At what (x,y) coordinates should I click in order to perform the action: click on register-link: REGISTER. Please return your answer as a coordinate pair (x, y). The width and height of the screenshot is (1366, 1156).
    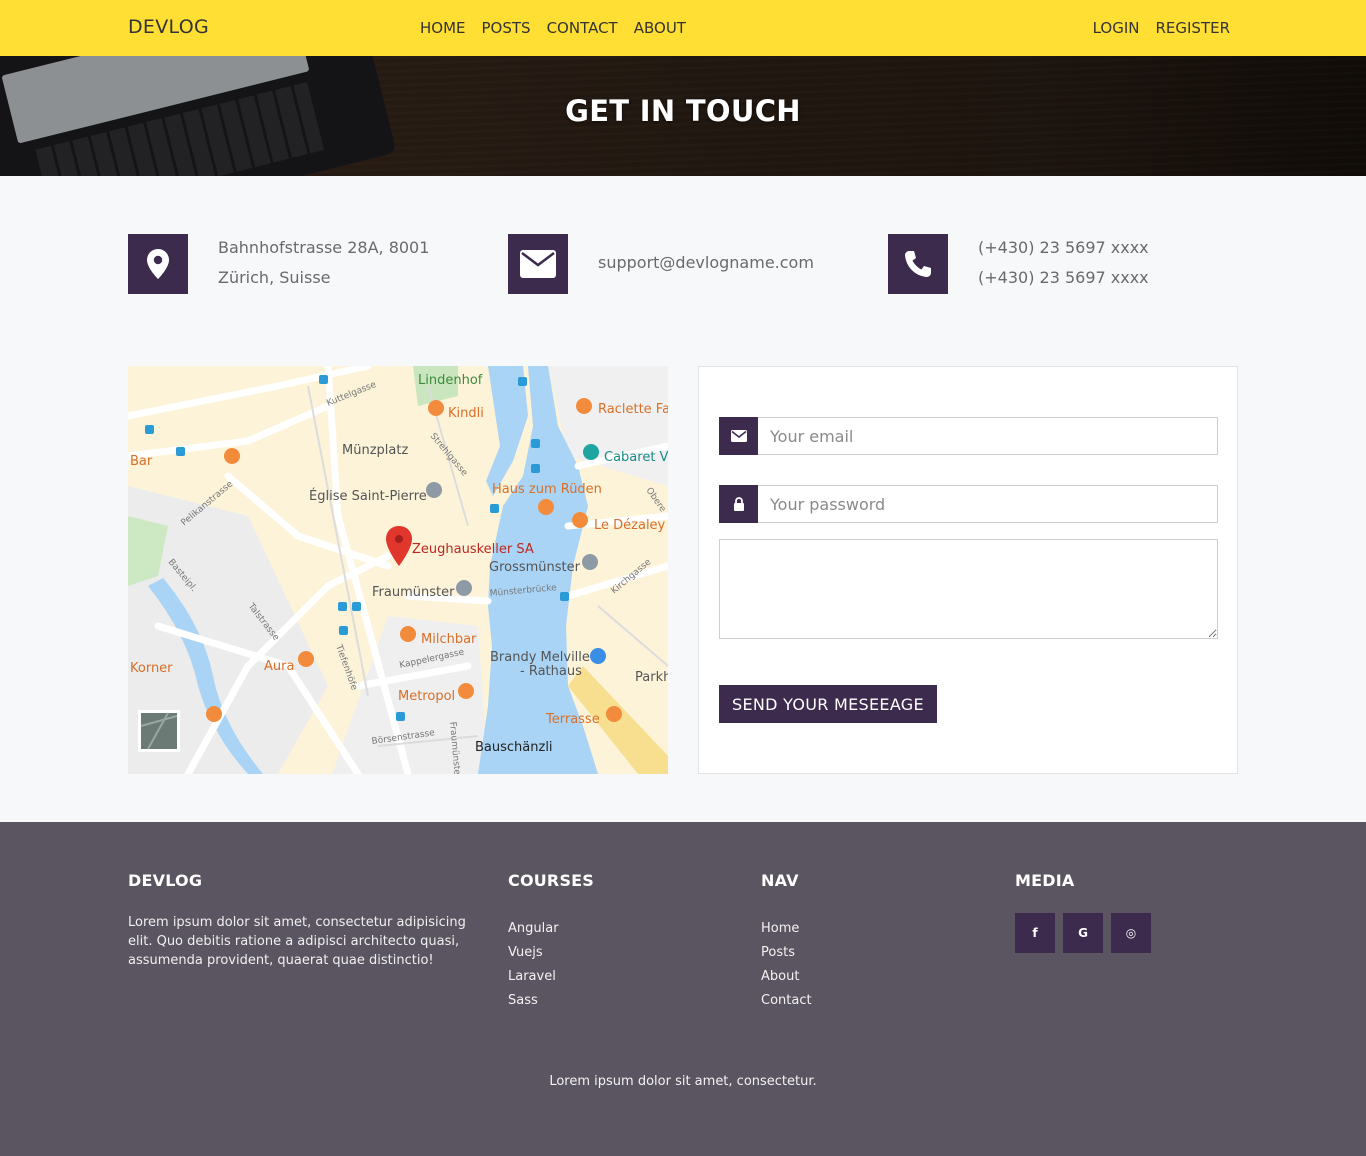
    Looking at the image, I should click on (1192, 28).